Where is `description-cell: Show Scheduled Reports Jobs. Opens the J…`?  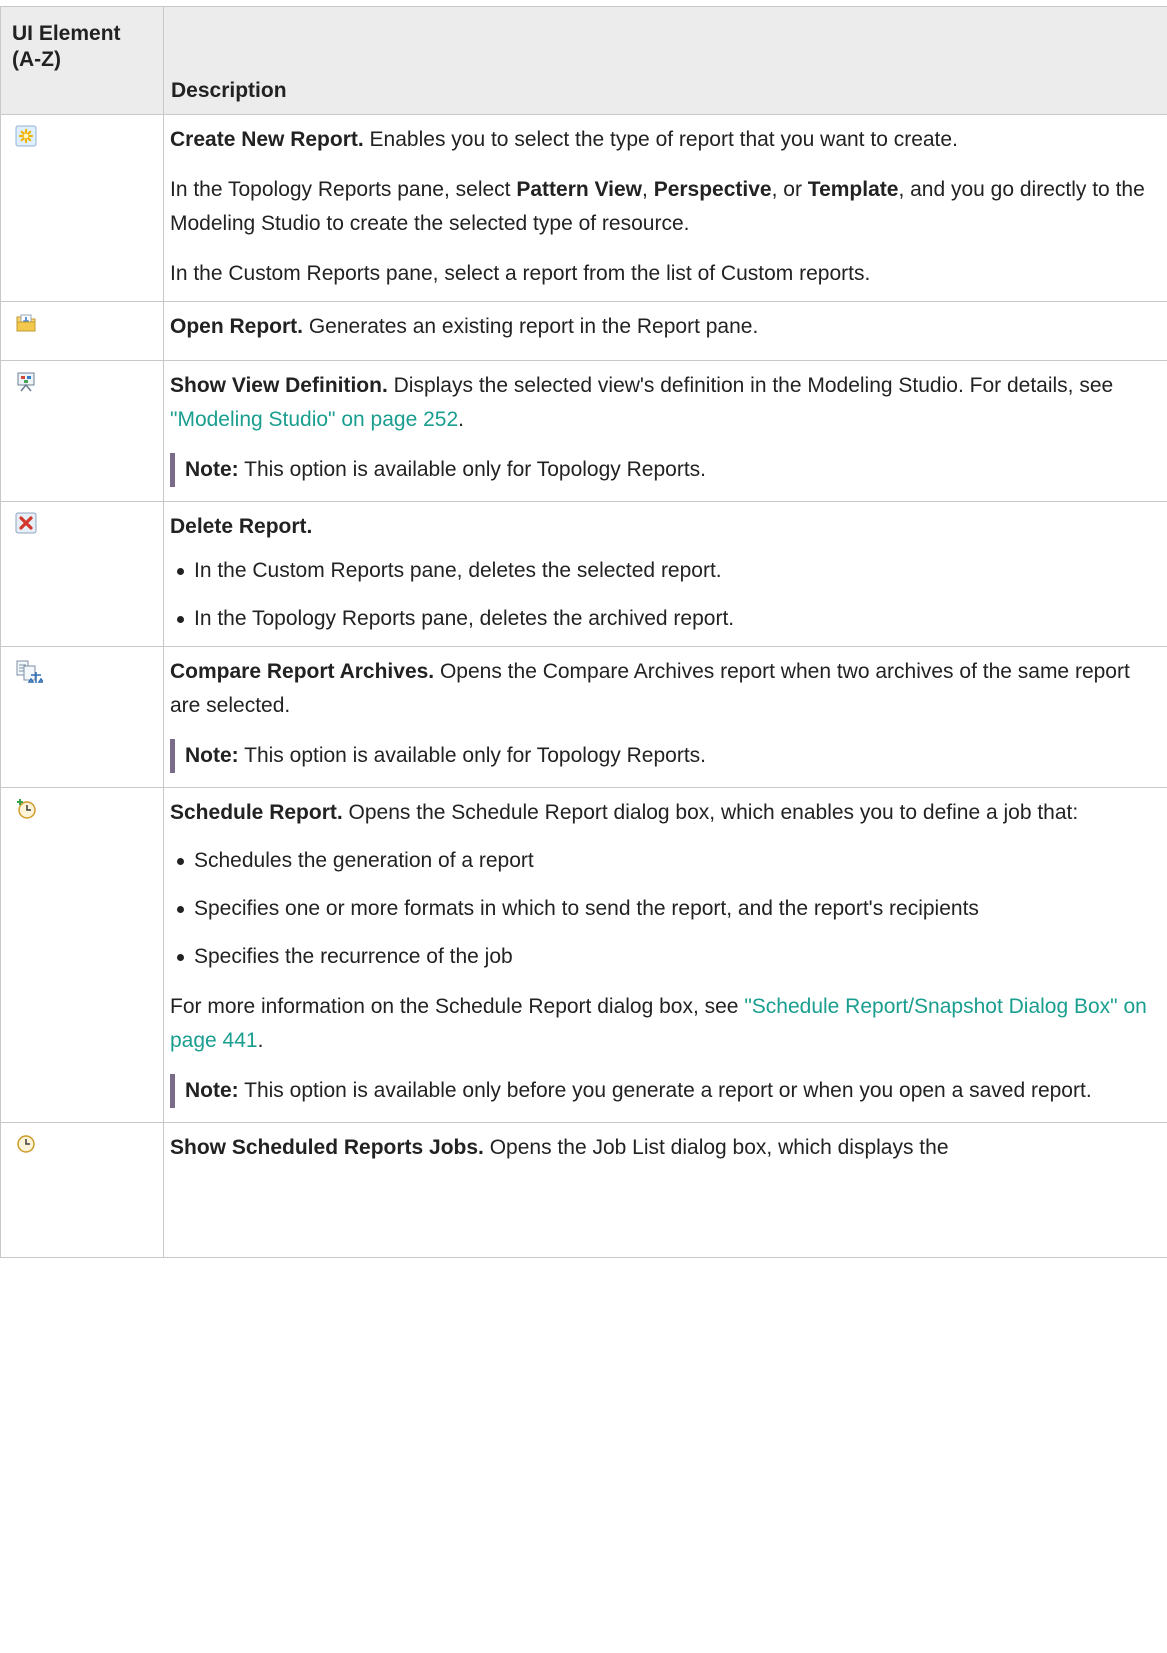
description-cell: Show Scheduled Reports Jobs. Opens the J… is located at coordinates (665, 1190).